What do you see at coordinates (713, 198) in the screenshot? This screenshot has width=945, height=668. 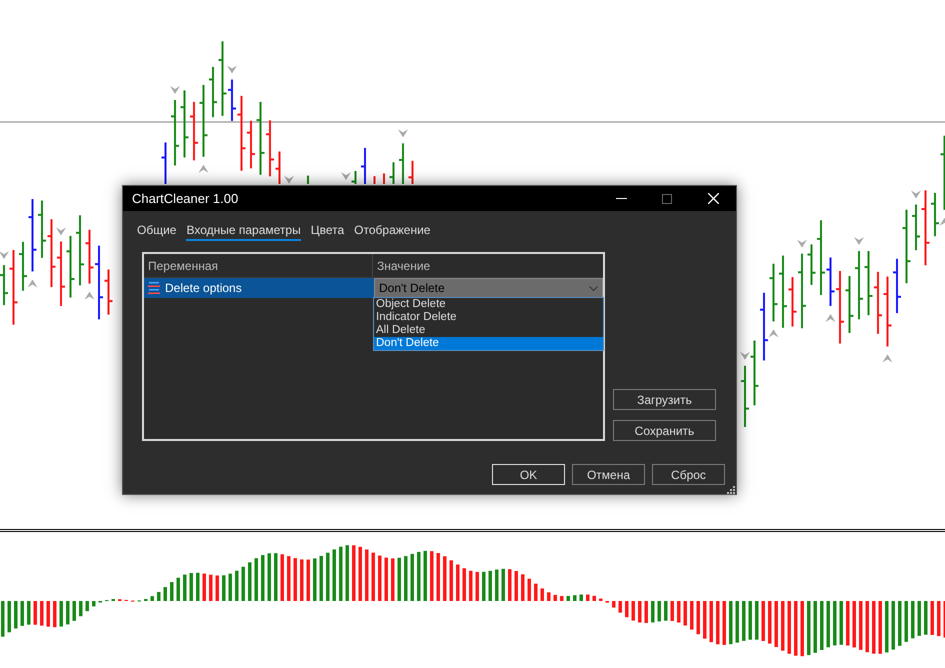 I see `close-icon` at bounding box center [713, 198].